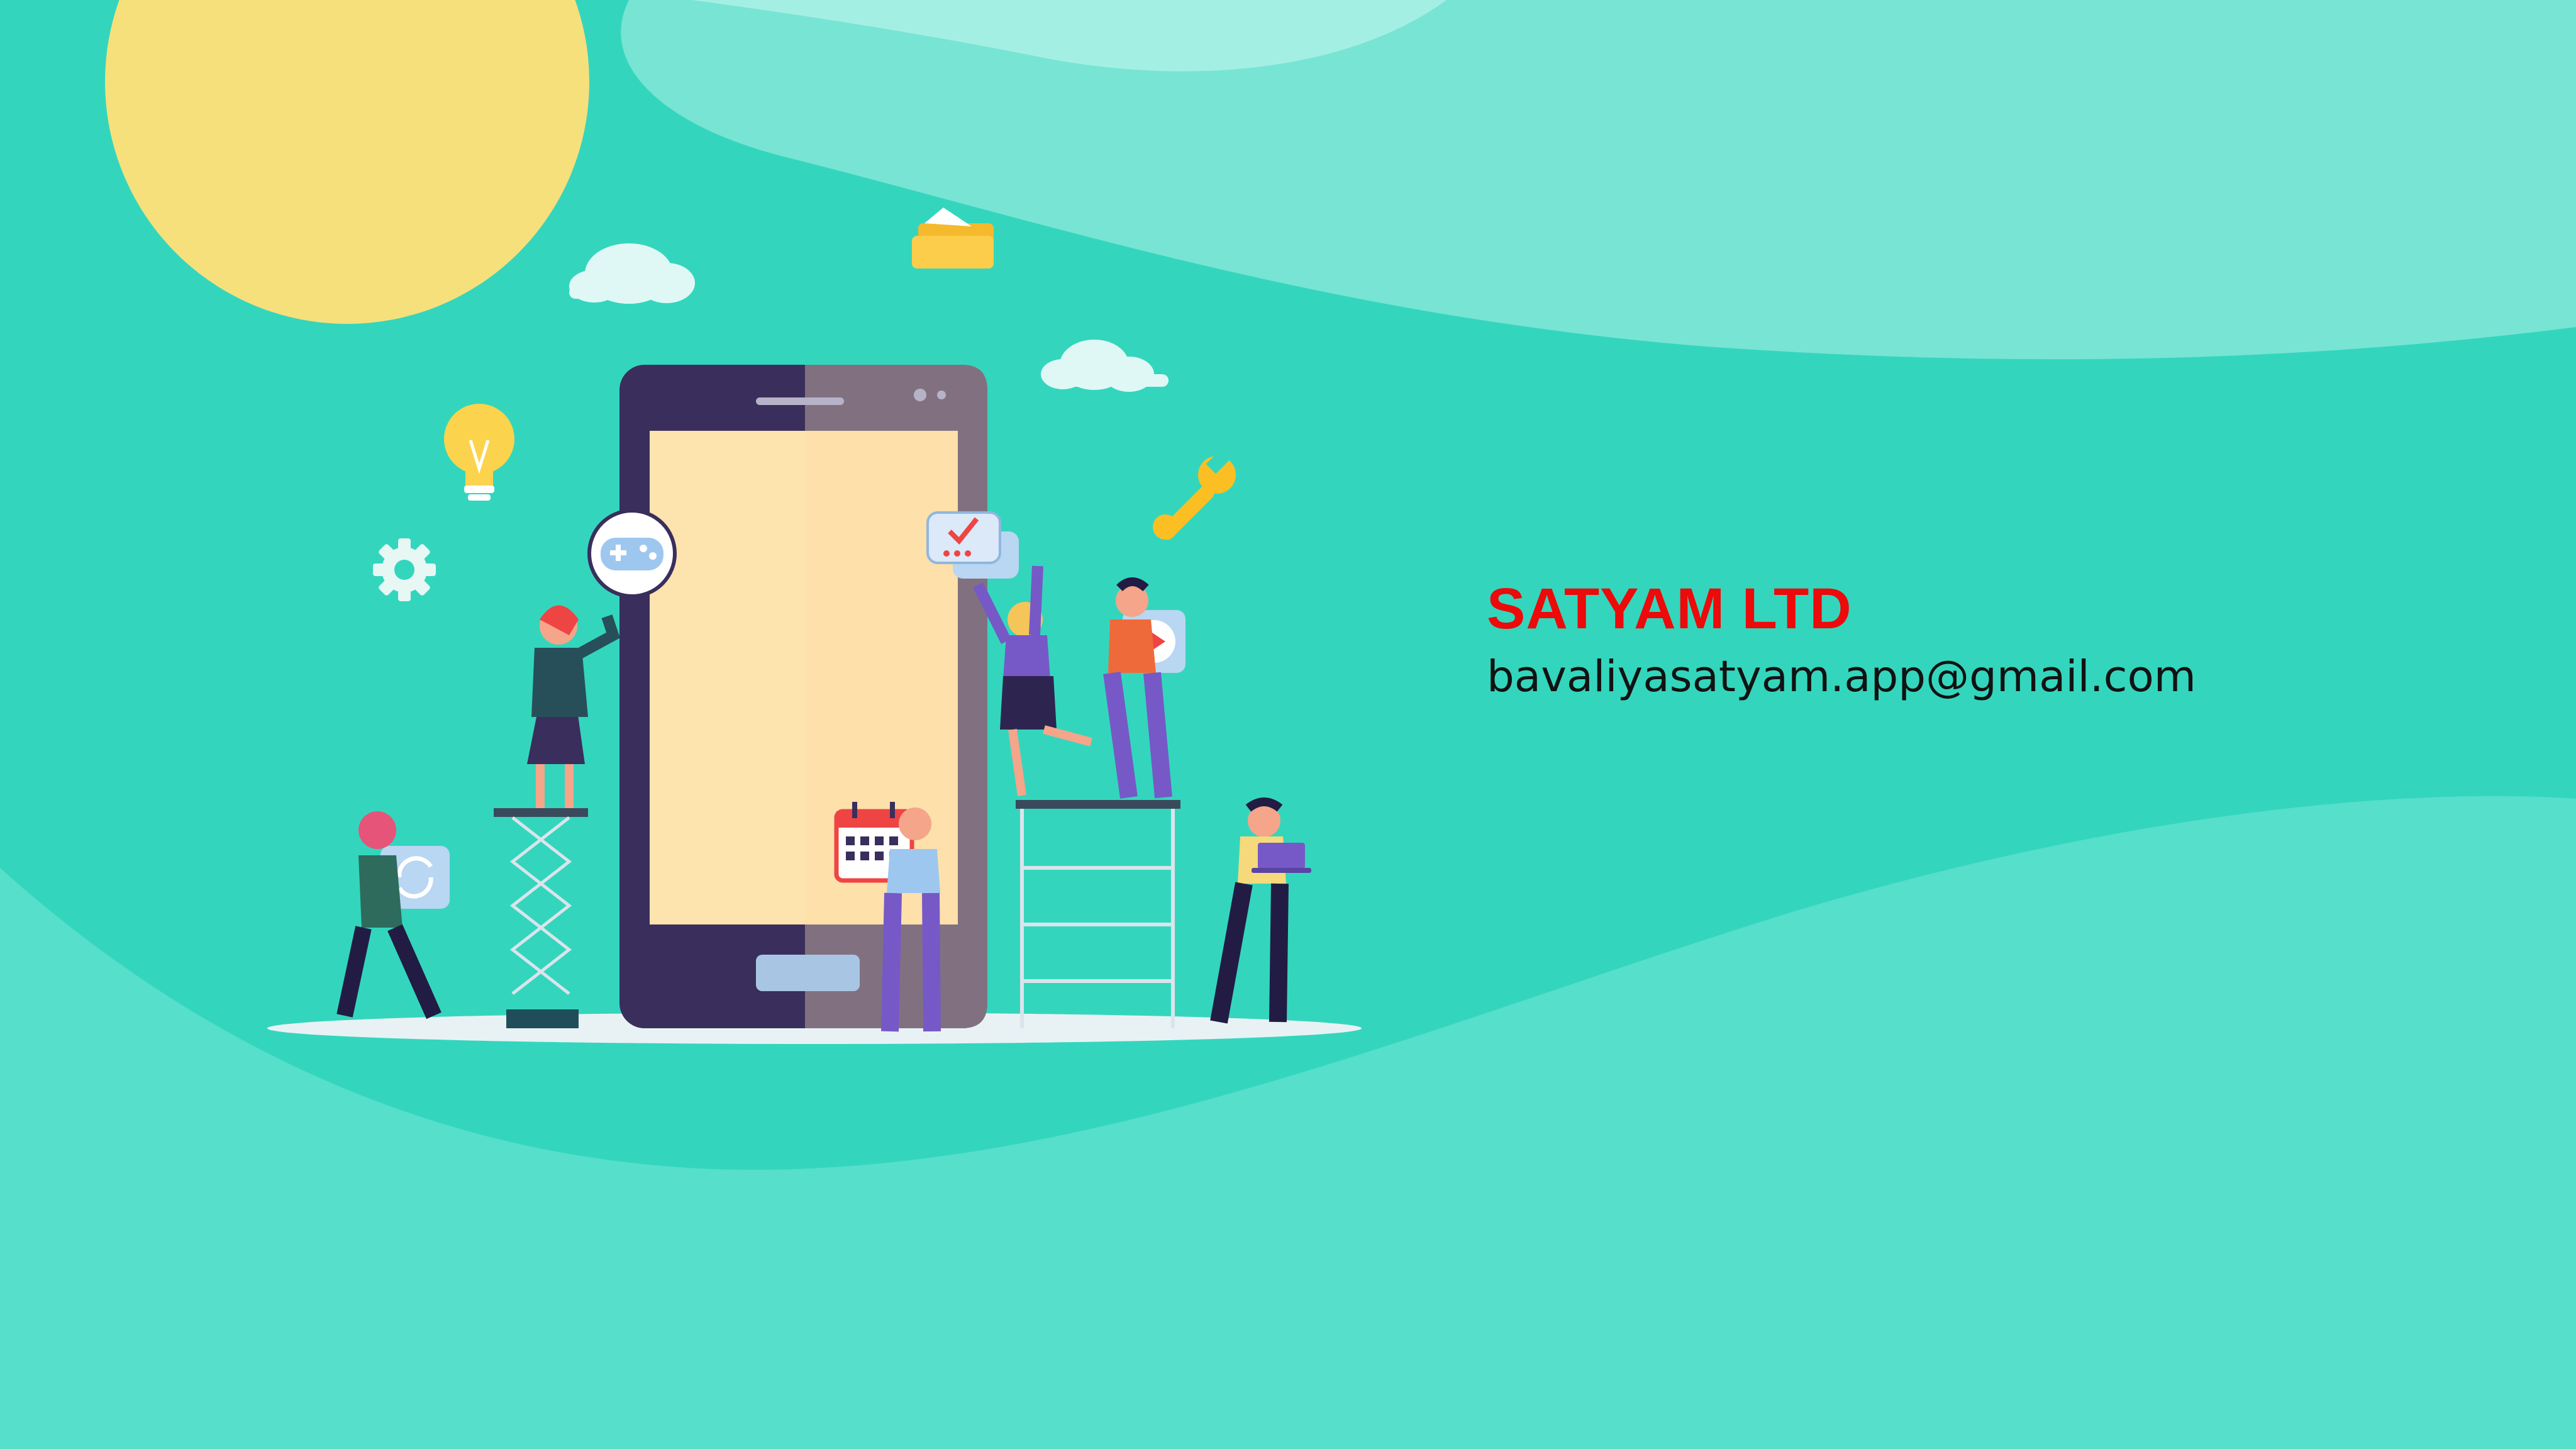 Image resolution: width=2576 pixels, height=1449 pixels. I want to click on ladder, so click(1098, 914).